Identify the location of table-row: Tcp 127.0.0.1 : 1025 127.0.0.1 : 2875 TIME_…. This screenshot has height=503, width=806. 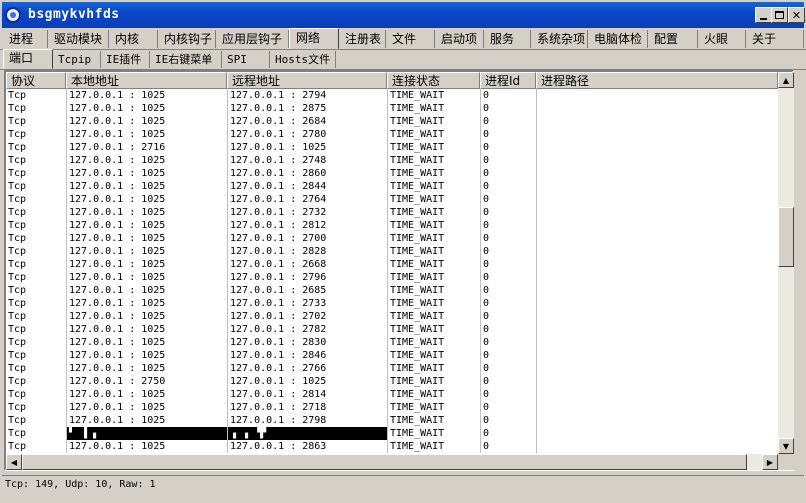
(392, 108).